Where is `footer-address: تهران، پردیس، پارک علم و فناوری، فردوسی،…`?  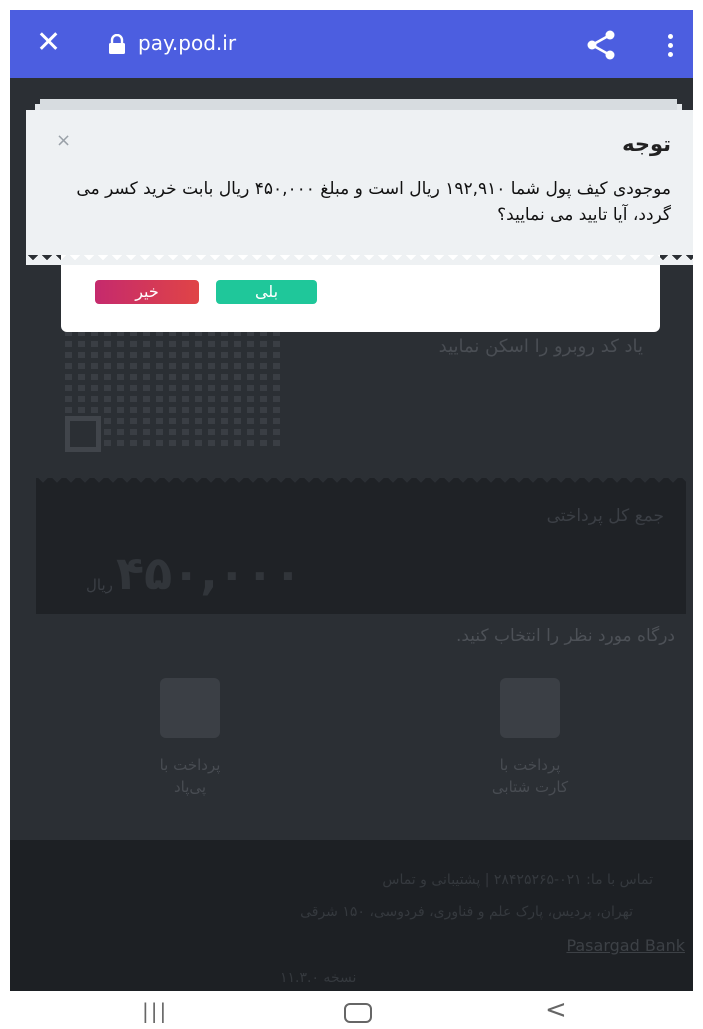 footer-address: تهران، پردیس، پارک علم و فناوری، فردوسی،… is located at coordinates (466, 912).